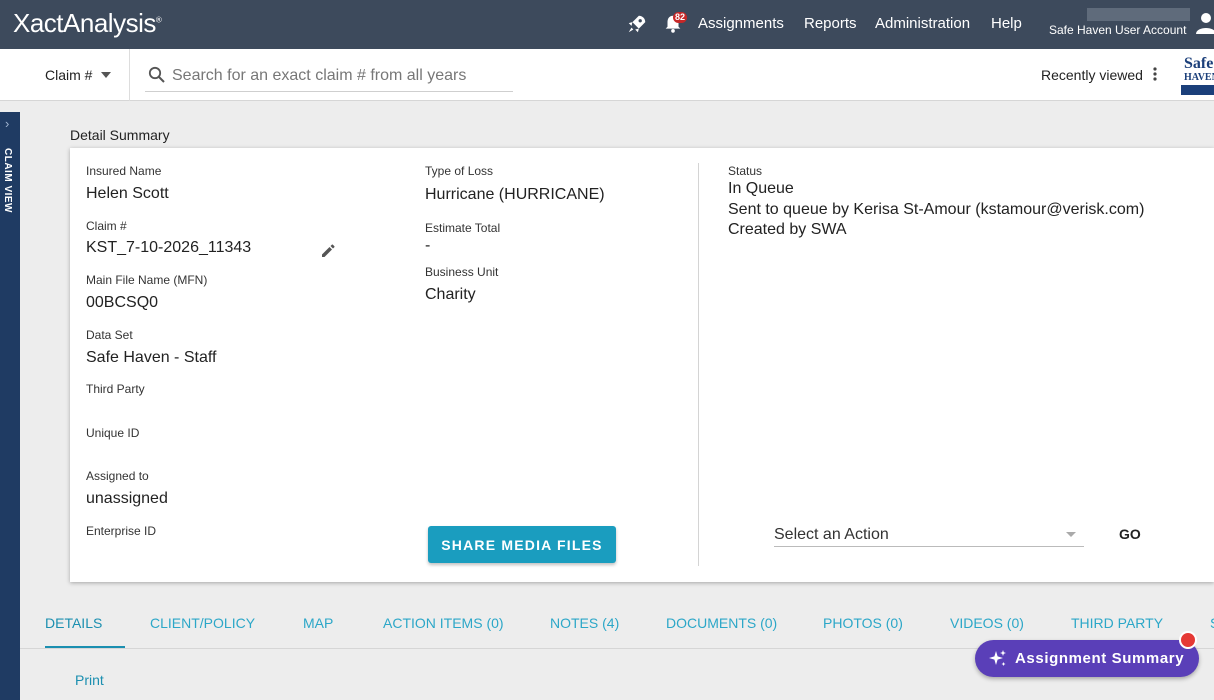 This screenshot has height=700, width=1214. Describe the element at coordinates (1212, 623) in the screenshot. I see `tab-overflow: S` at that location.